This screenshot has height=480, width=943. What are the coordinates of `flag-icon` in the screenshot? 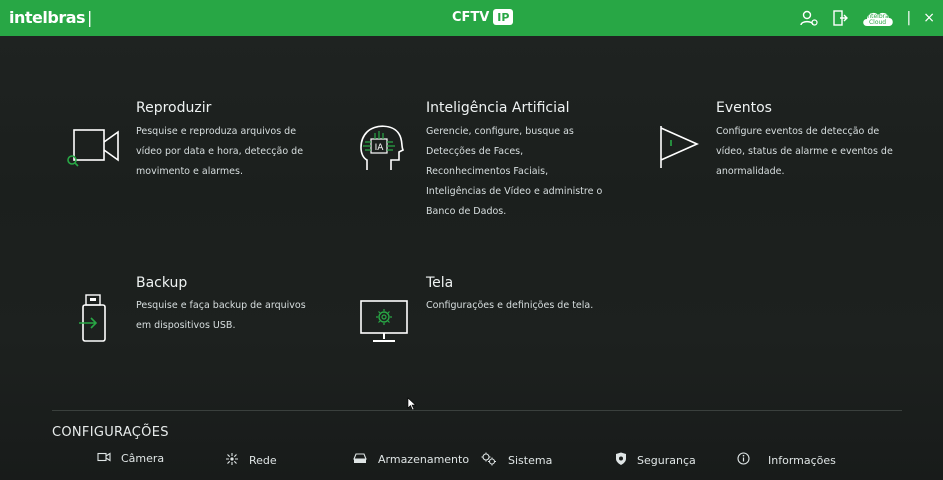 It's located at (680, 149).